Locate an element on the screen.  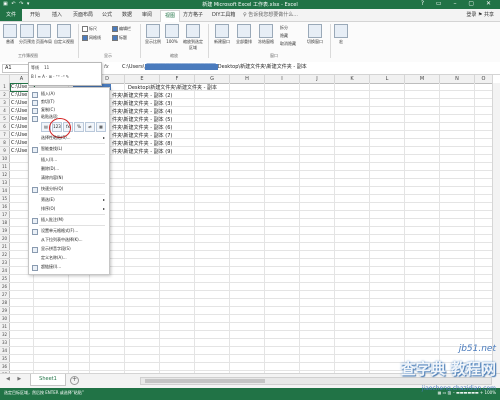
column-header: N is located at coordinates (457, 79).